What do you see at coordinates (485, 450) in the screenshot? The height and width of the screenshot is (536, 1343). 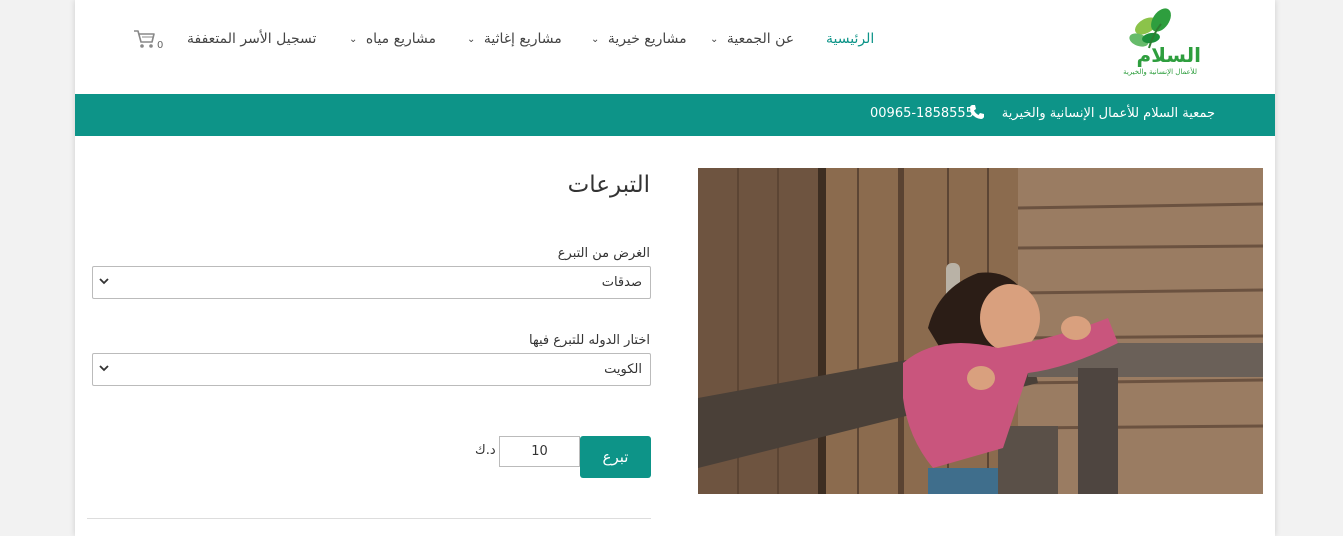 I see `currency-label: د.ك` at bounding box center [485, 450].